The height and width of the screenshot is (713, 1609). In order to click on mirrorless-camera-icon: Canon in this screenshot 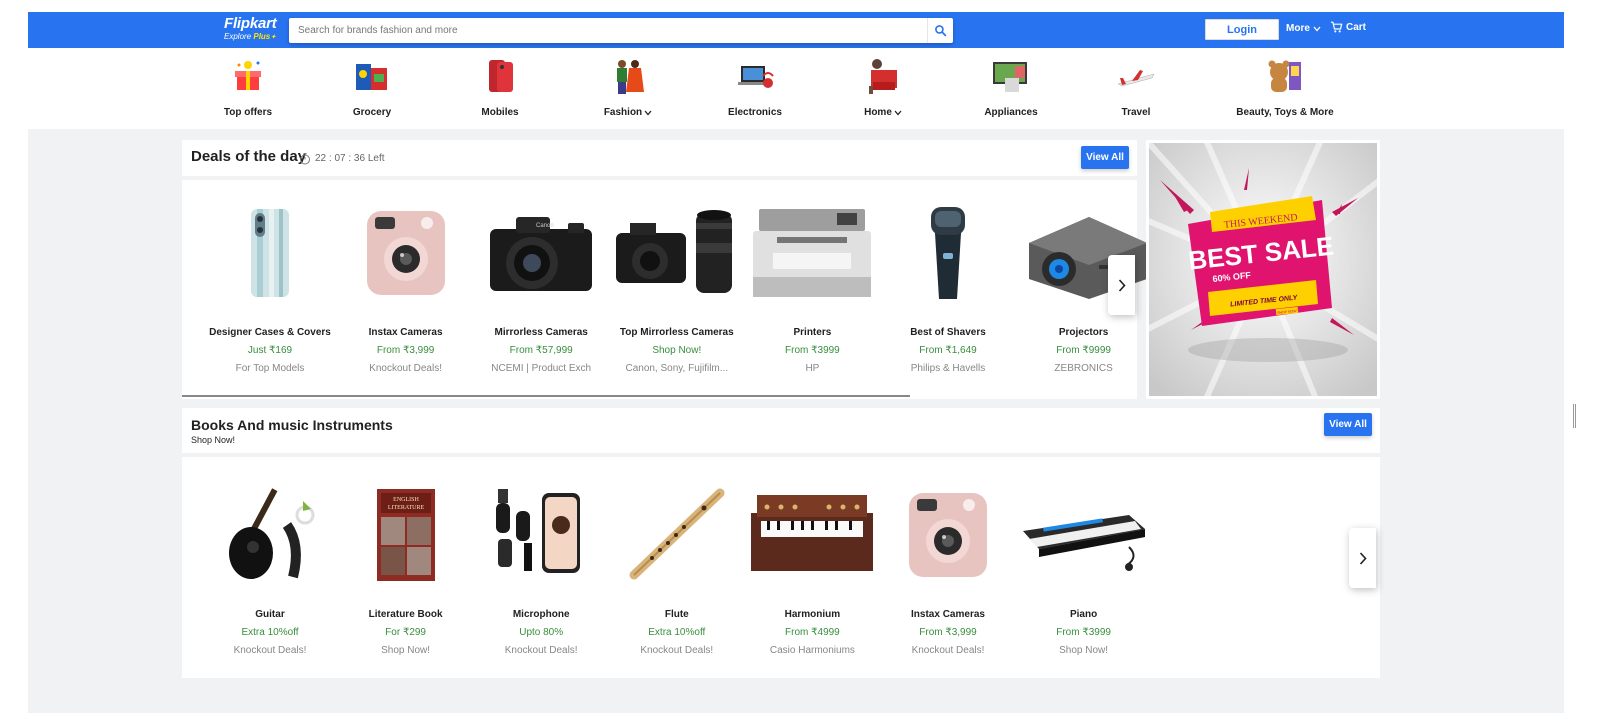, I will do `click(541, 253)`.